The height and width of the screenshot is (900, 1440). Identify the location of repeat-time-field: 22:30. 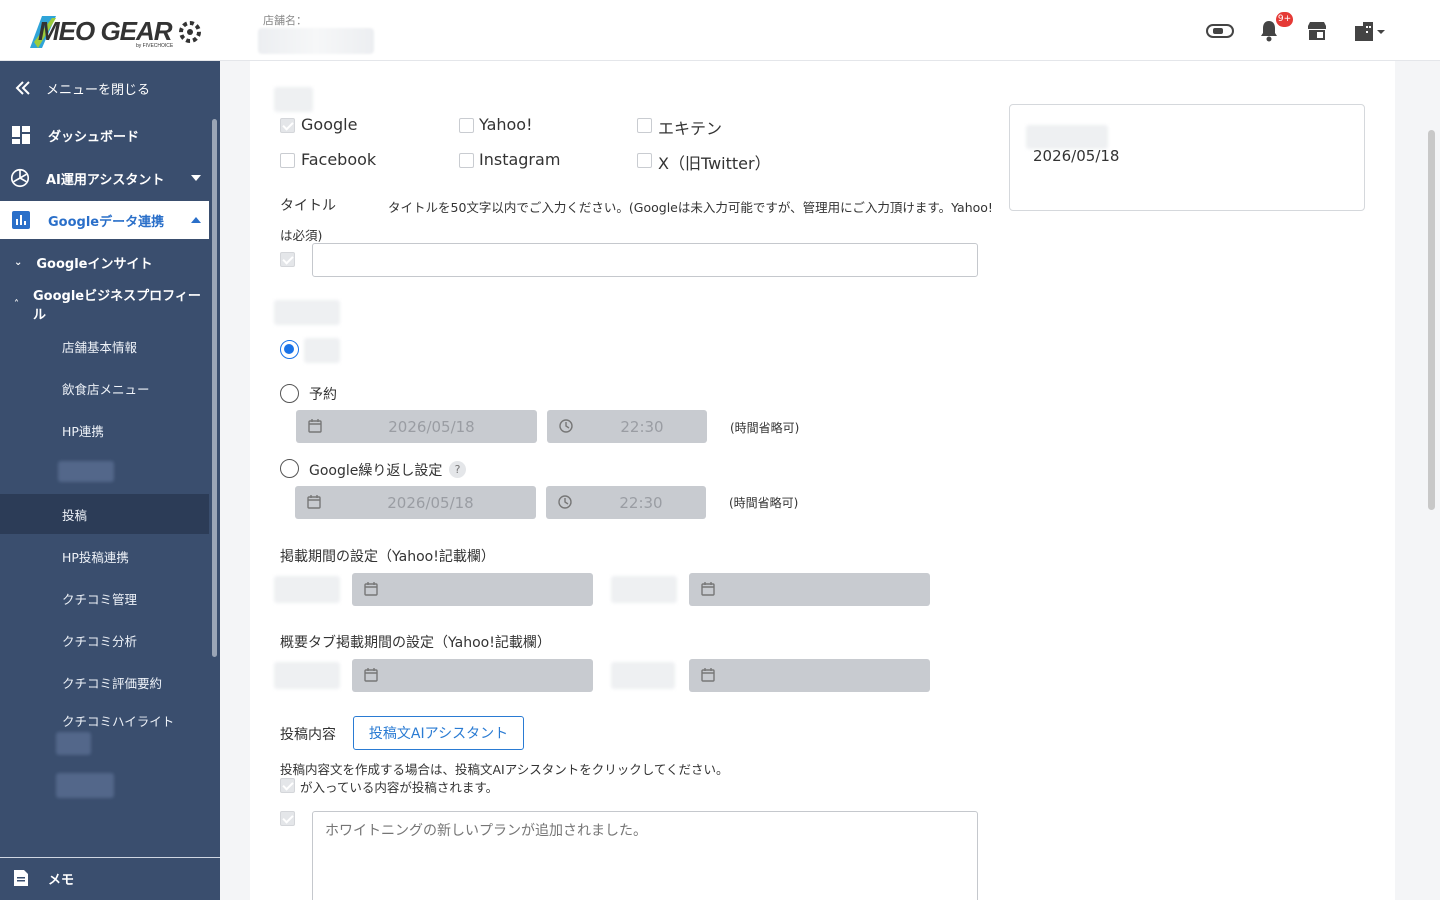
(626, 502).